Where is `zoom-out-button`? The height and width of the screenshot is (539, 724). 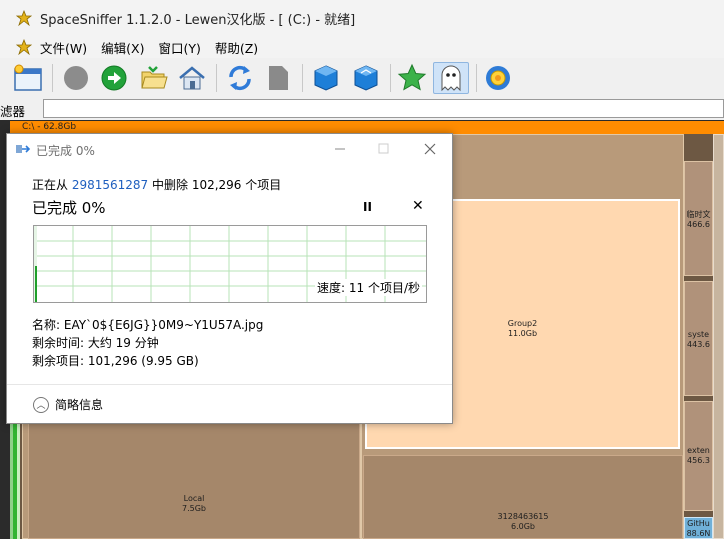 zoom-out-button is located at coordinates (366, 78).